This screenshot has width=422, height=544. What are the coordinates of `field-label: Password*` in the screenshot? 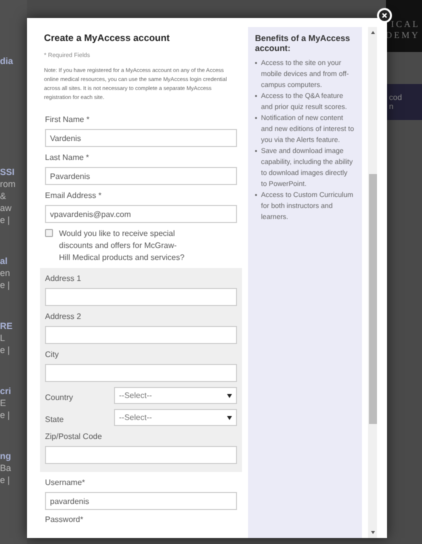 It's located at (64, 519).